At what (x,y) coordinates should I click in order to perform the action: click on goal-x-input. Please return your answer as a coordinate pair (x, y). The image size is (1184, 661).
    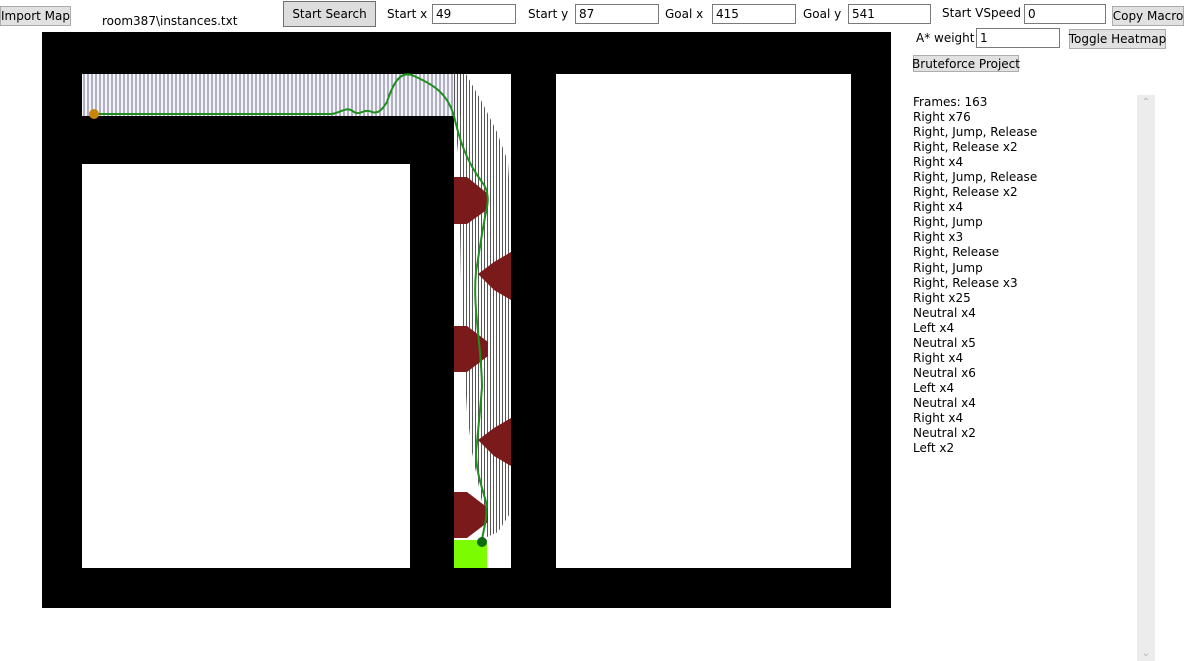
    Looking at the image, I should click on (754, 14).